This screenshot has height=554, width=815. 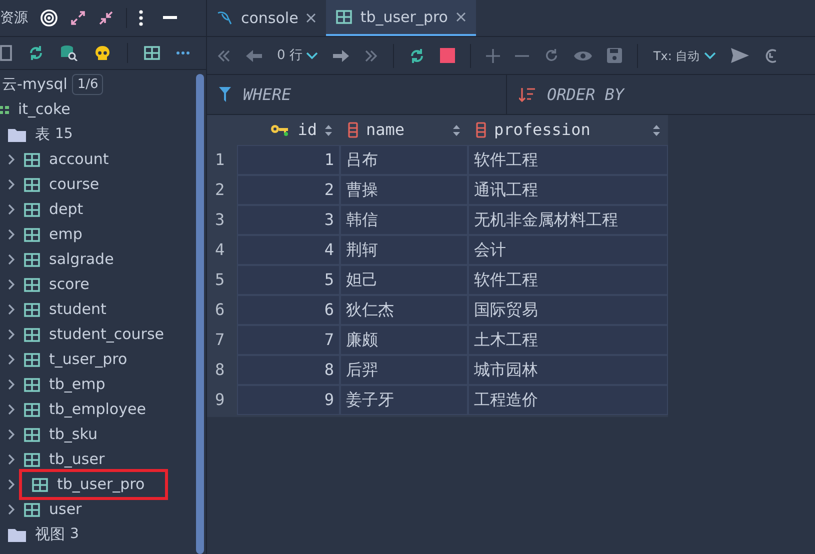 I want to click on tree-item: it_coke, so click(x=44, y=109).